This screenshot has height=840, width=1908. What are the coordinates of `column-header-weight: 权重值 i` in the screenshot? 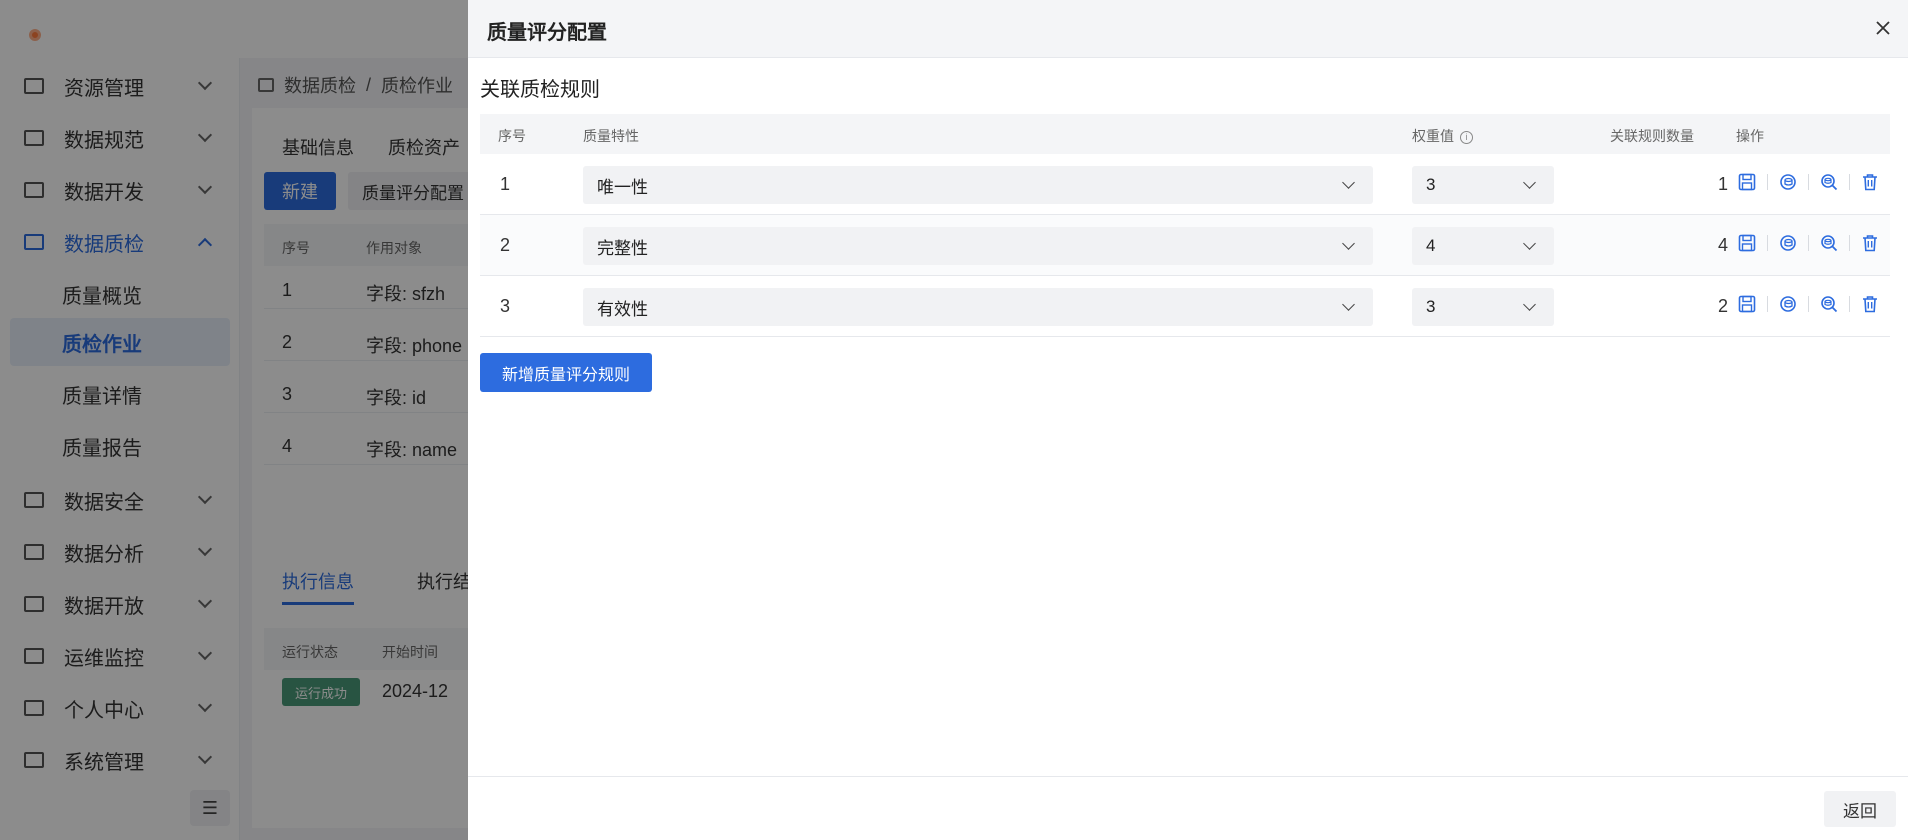 It's located at (1442, 136).